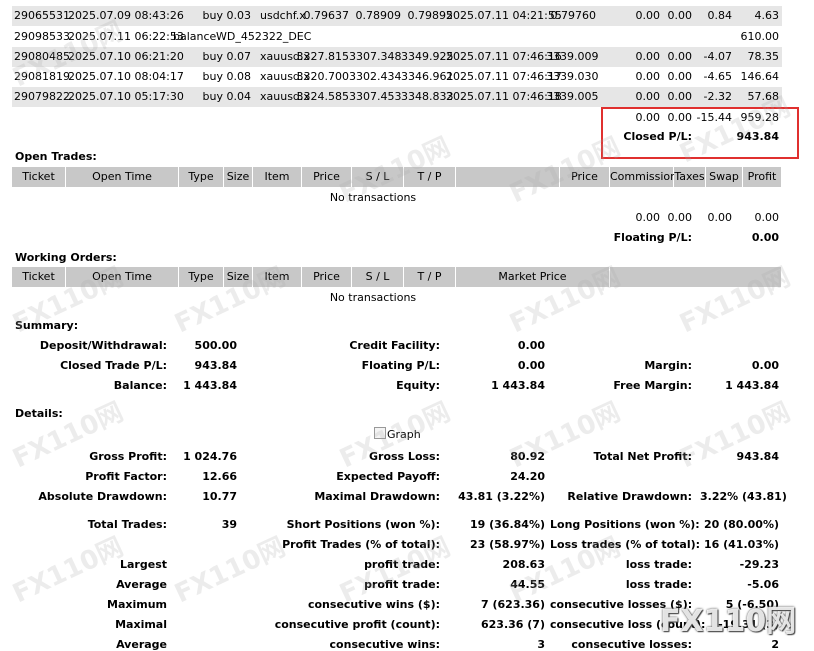 Image resolution: width=814 pixels, height=651 pixels. What do you see at coordinates (720, 217) in the screenshot?
I see `open-swap-total: 0.00` at bounding box center [720, 217].